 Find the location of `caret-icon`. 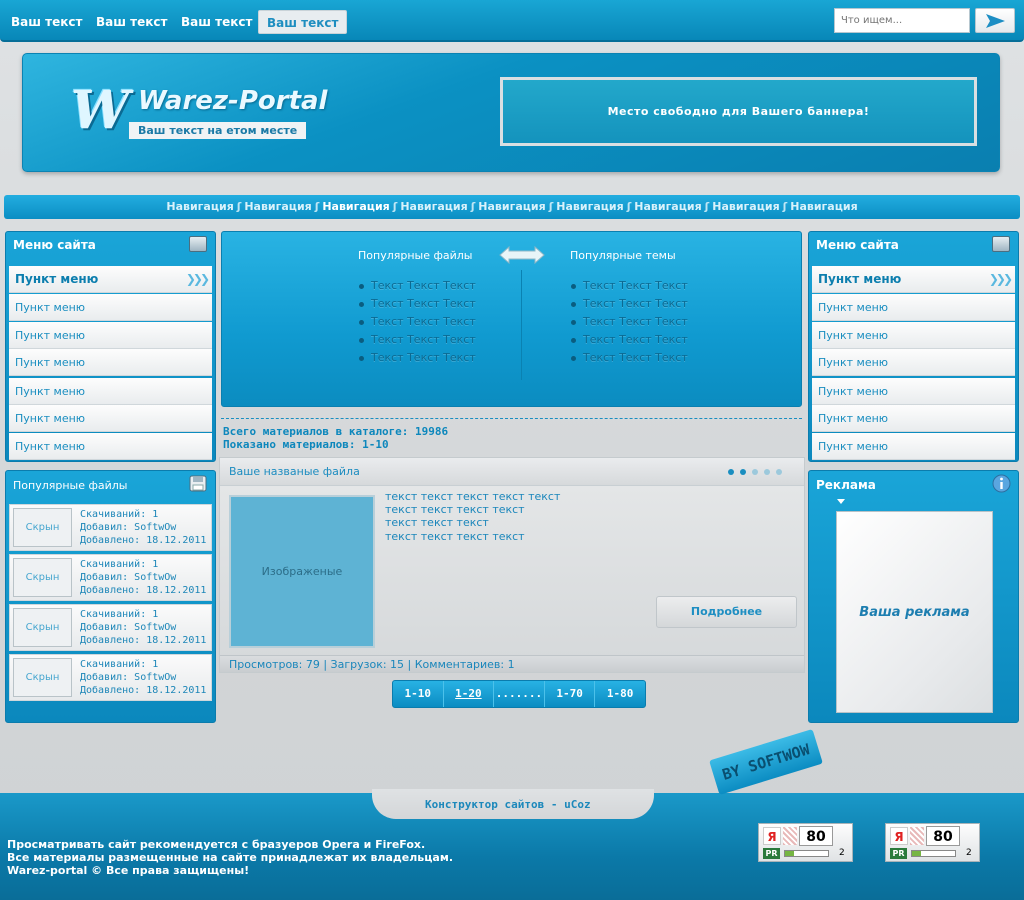

caret-icon is located at coordinates (841, 501).